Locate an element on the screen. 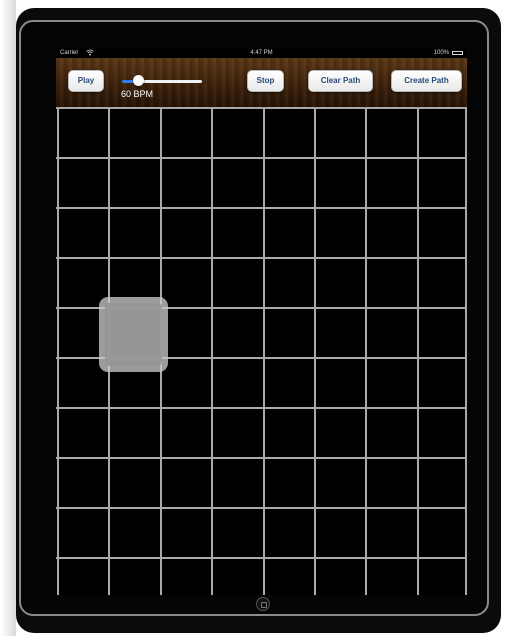  stop-button: Stop is located at coordinates (265, 81).